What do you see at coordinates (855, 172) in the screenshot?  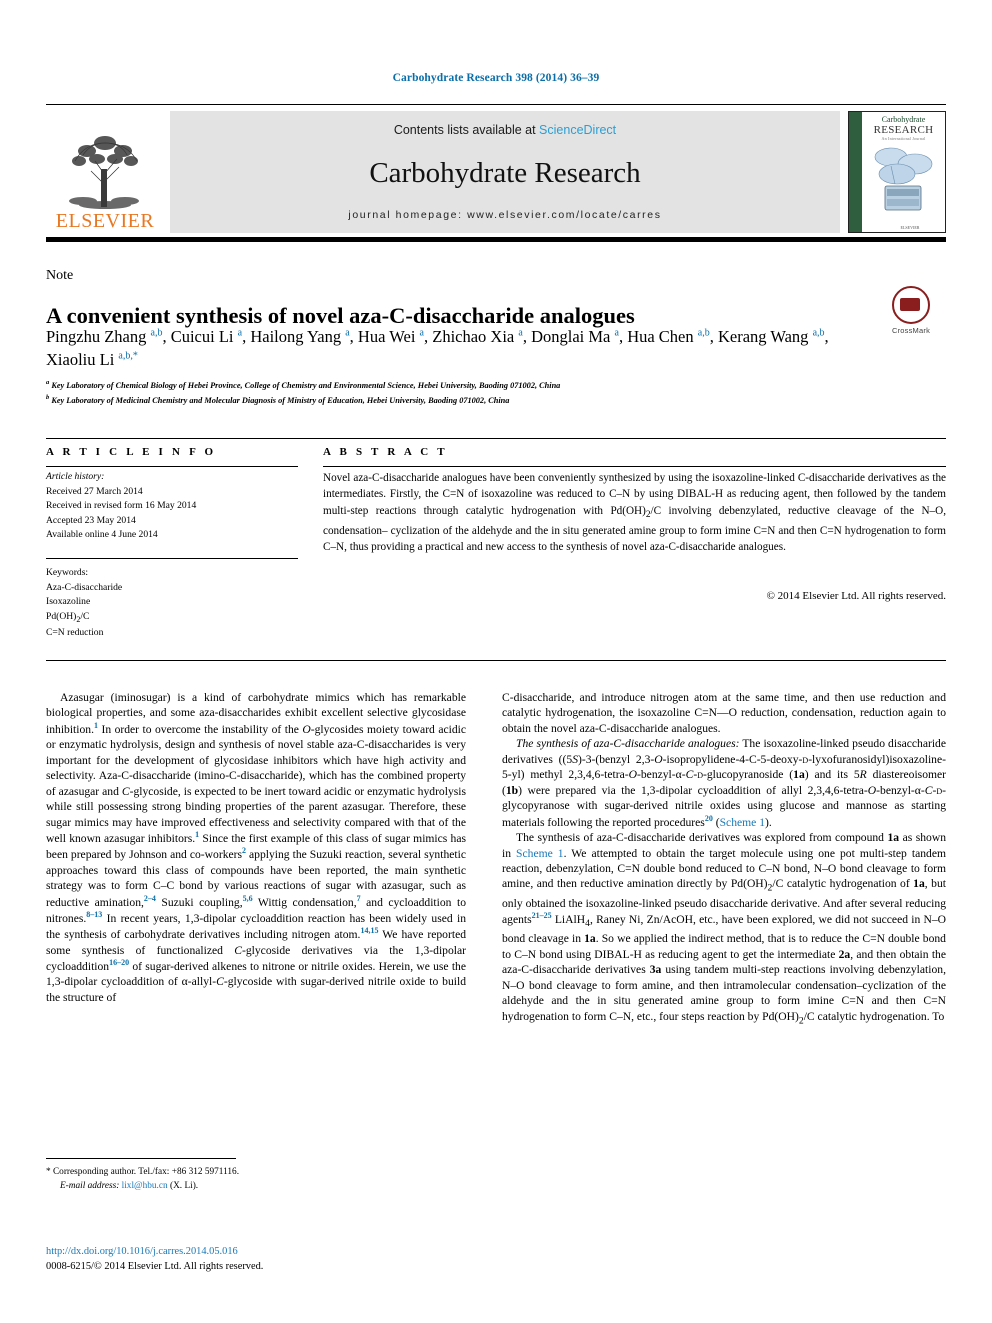 I see `cover-spine` at bounding box center [855, 172].